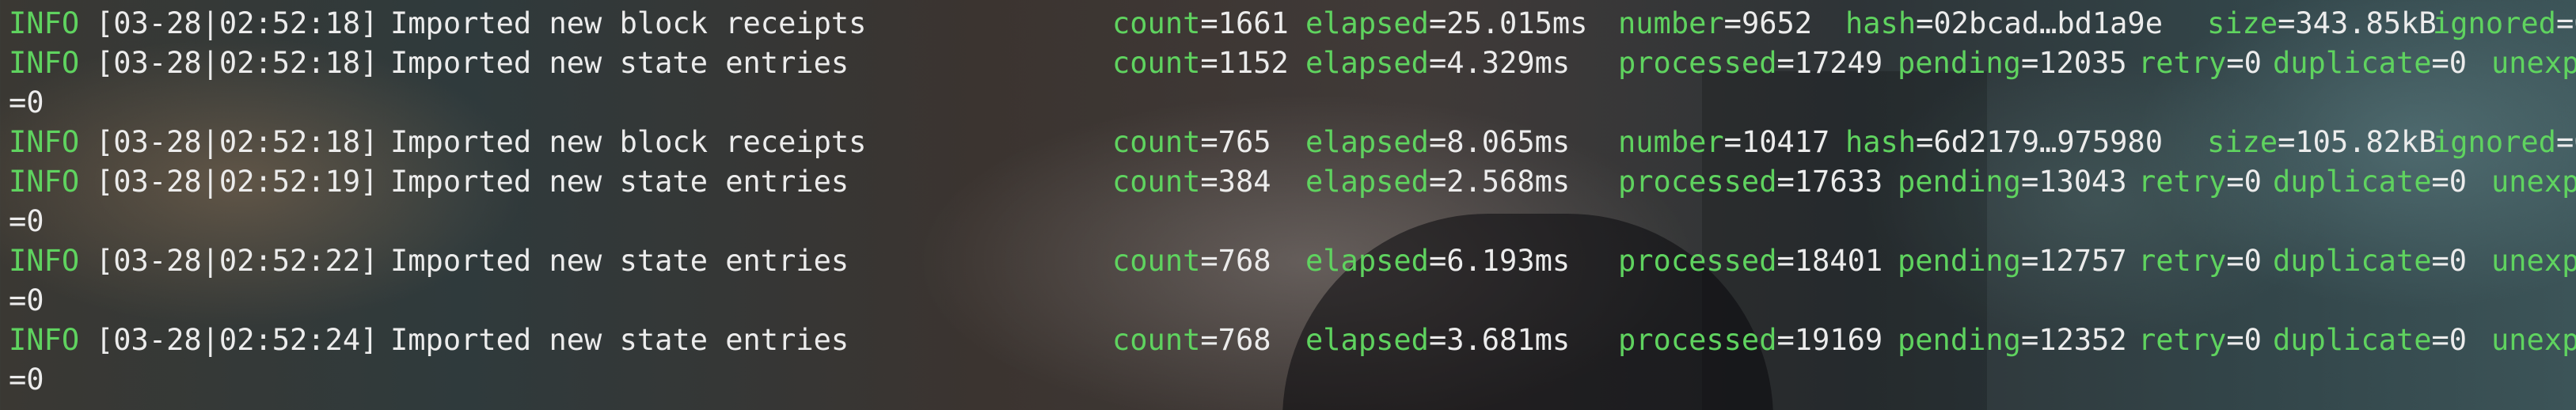 This screenshot has width=2576, height=410. What do you see at coordinates (1191, 182) in the screenshot?
I see `field-count: count=384` at bounding box center [1191, 182].